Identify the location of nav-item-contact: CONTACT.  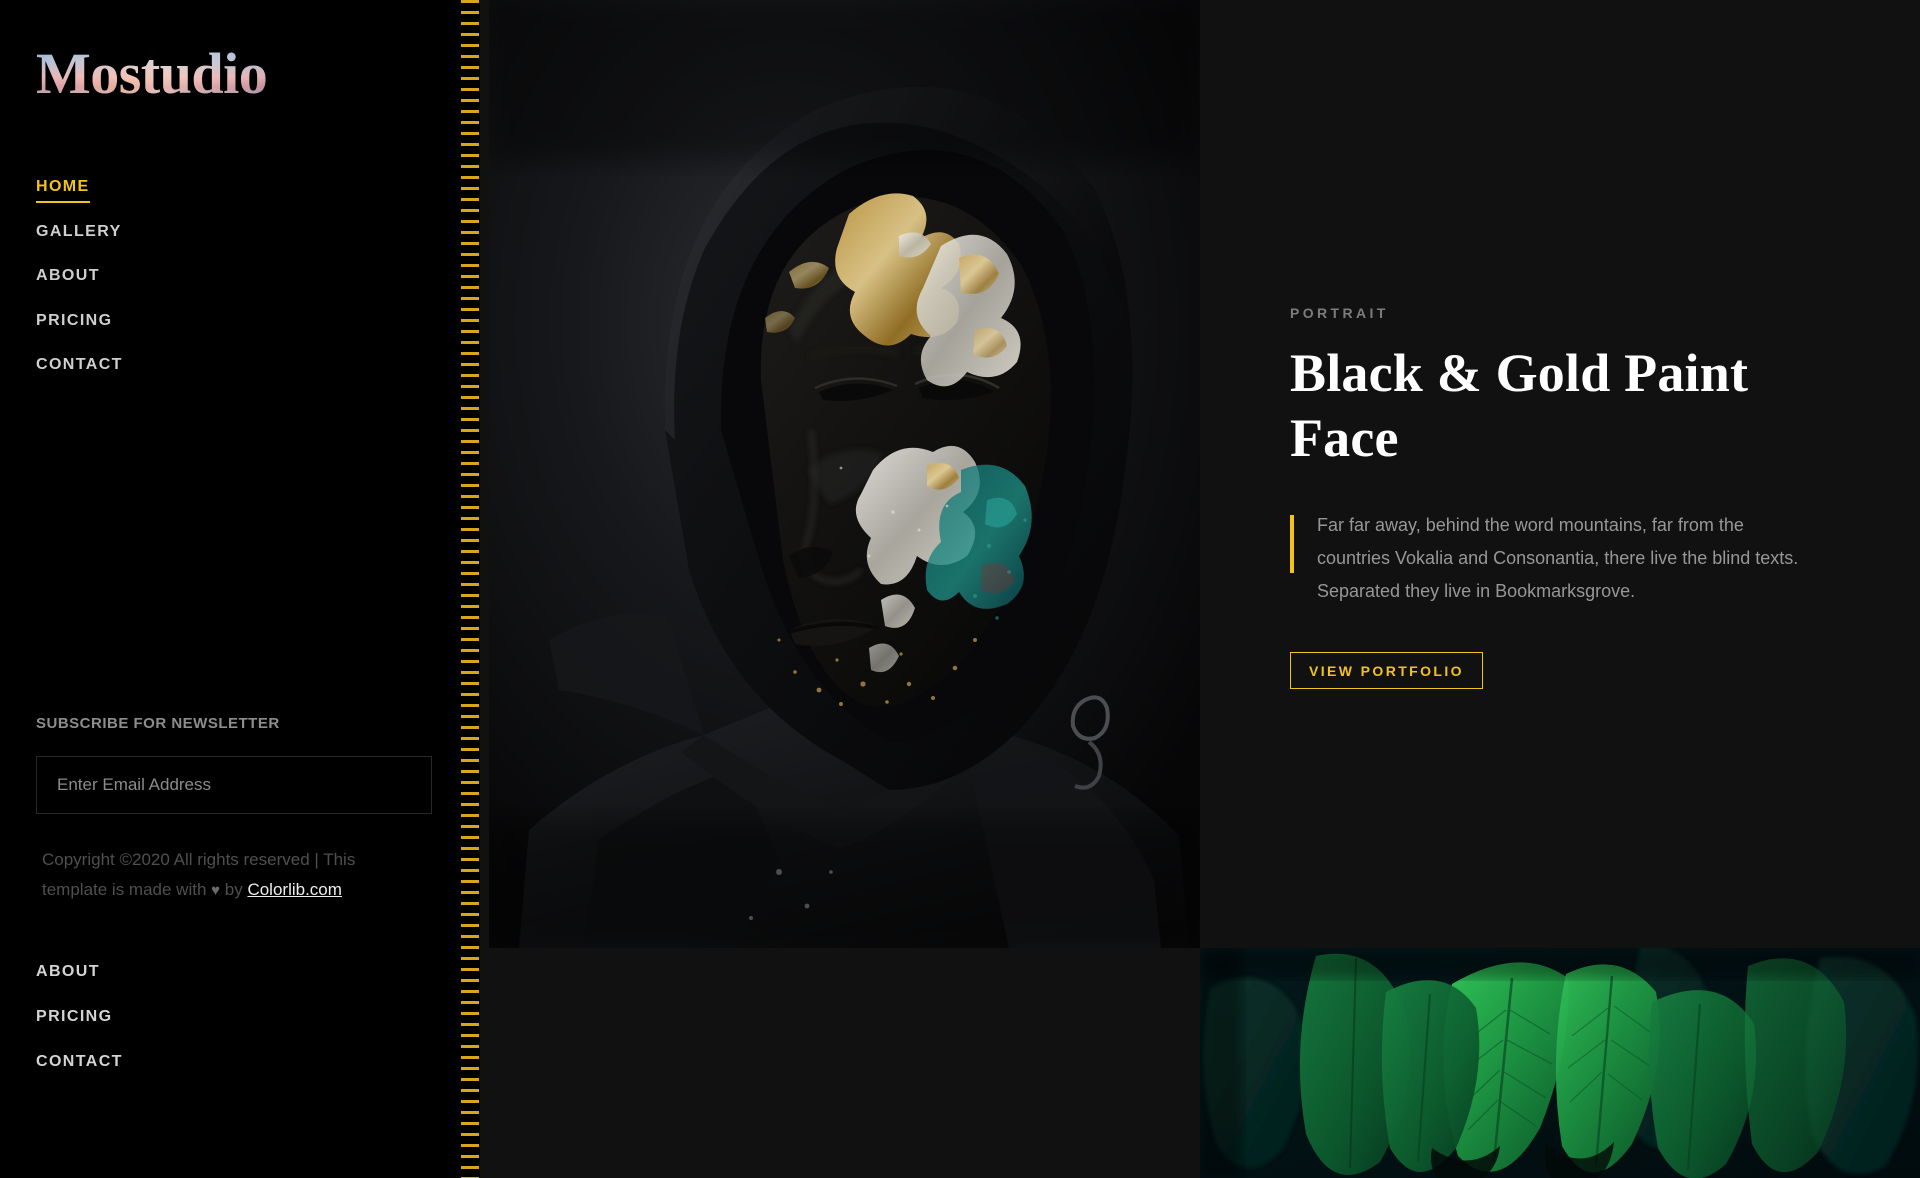
(79, 365).